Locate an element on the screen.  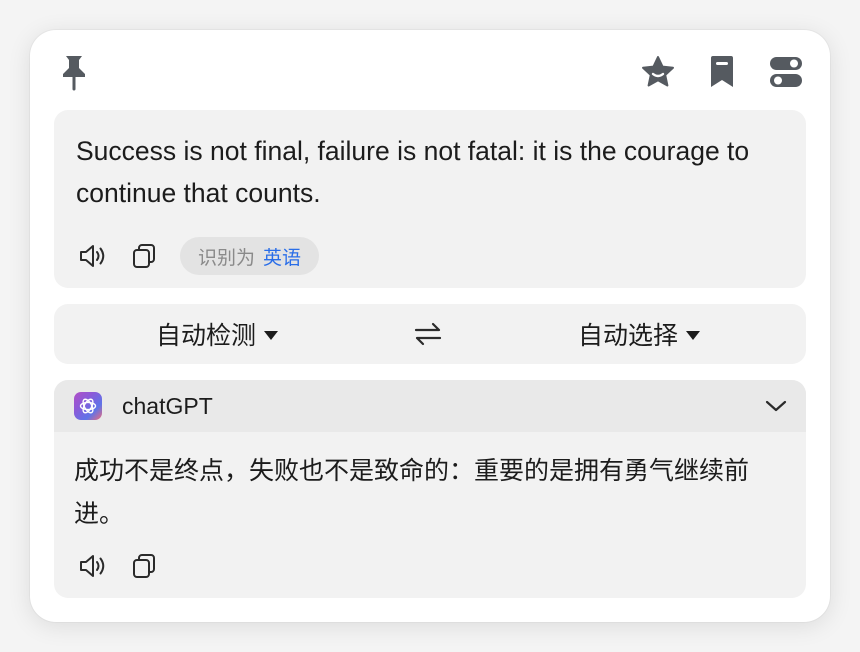
source-actions: 识别为 英语 is located at coordinates (197, 256).